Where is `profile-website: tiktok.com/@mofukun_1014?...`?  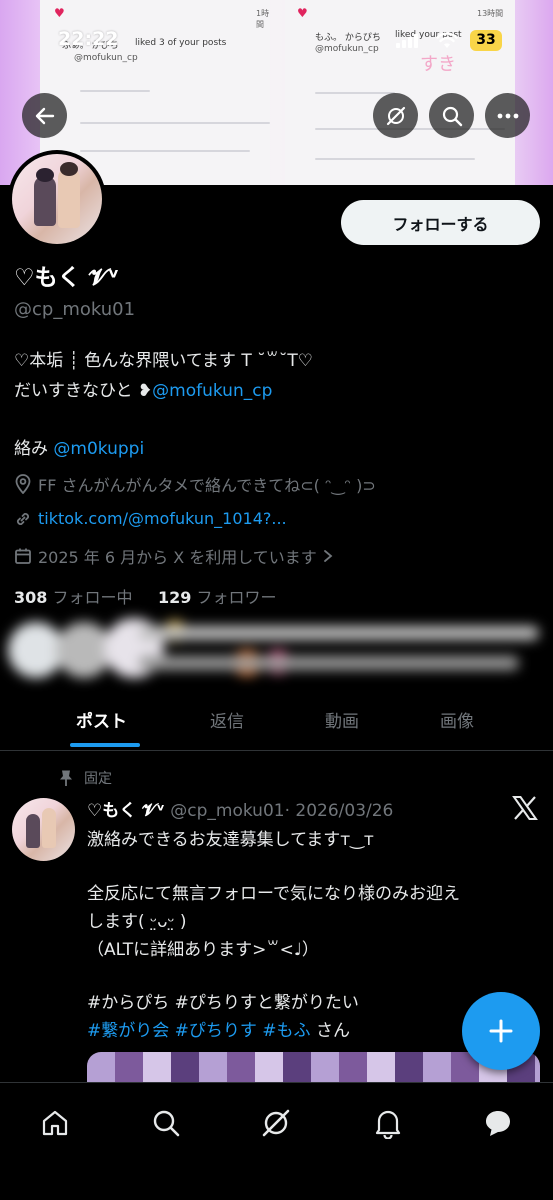
profile-website: tiktok.com/@mofukun_1014?... is located at coordinates (150, 518).